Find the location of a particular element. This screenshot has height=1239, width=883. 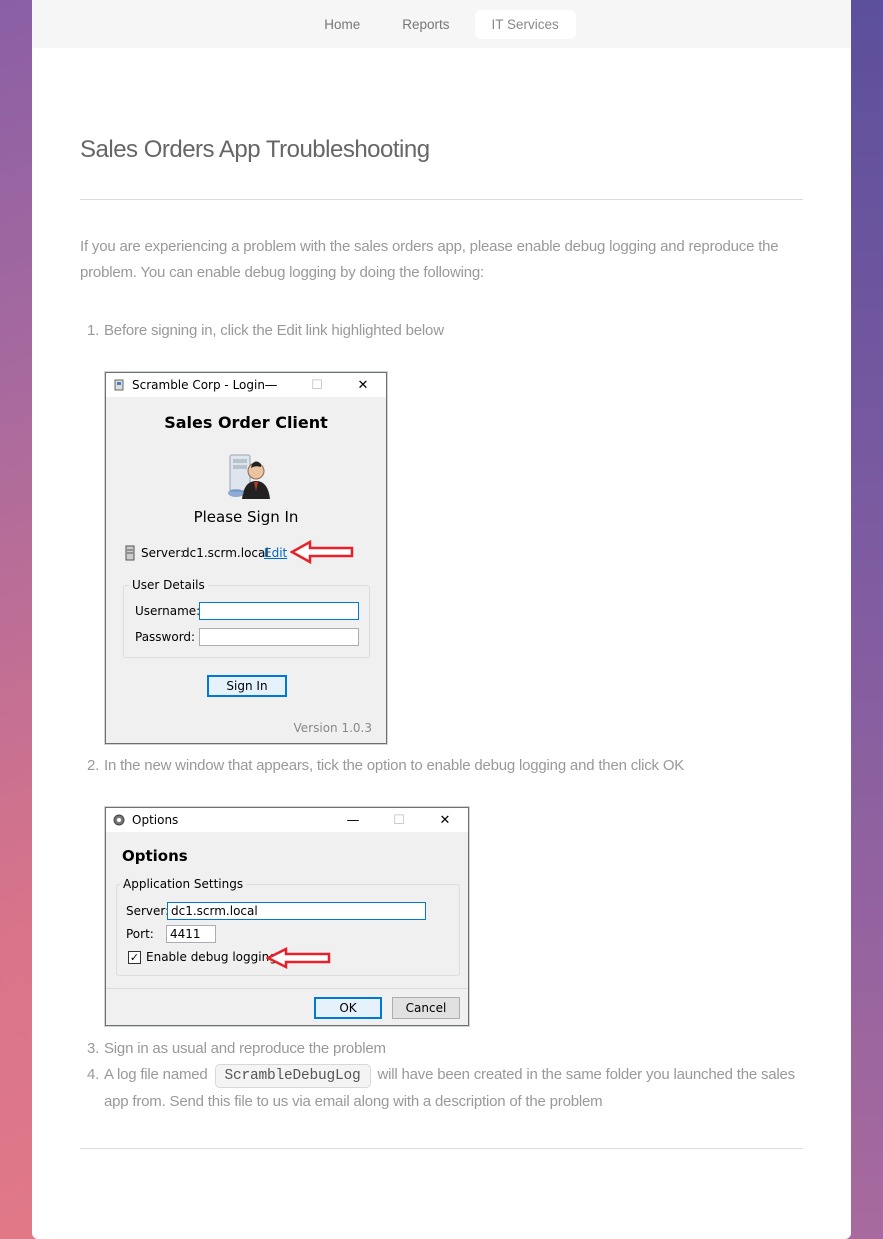

step-number: 4. is located at coordinates (93, 1074).